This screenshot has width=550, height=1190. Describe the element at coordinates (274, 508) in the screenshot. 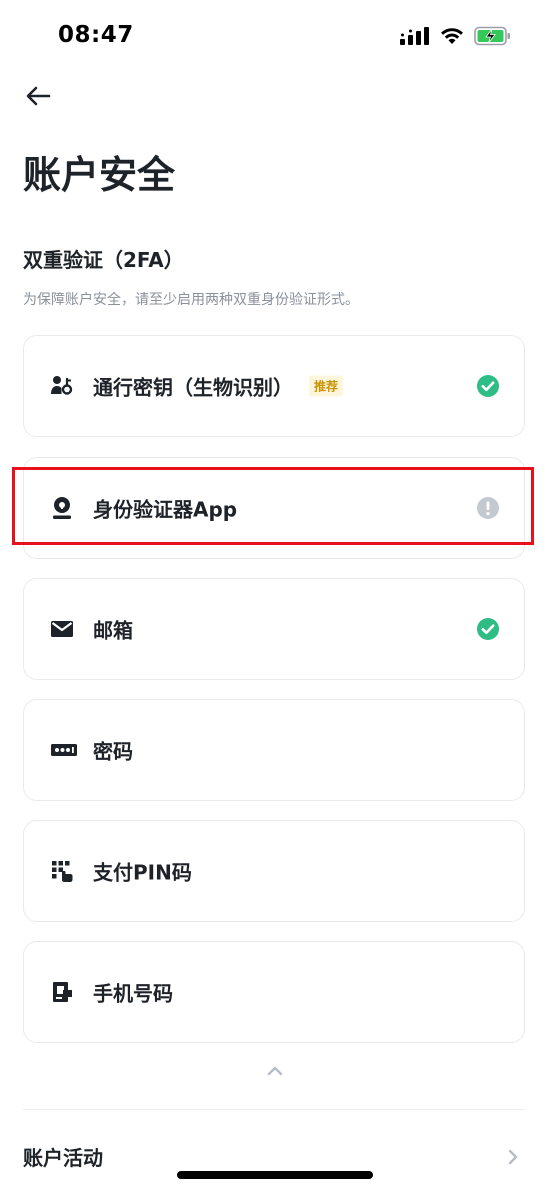

I see `method-card-authenticator: 身份验证器App` at that location.